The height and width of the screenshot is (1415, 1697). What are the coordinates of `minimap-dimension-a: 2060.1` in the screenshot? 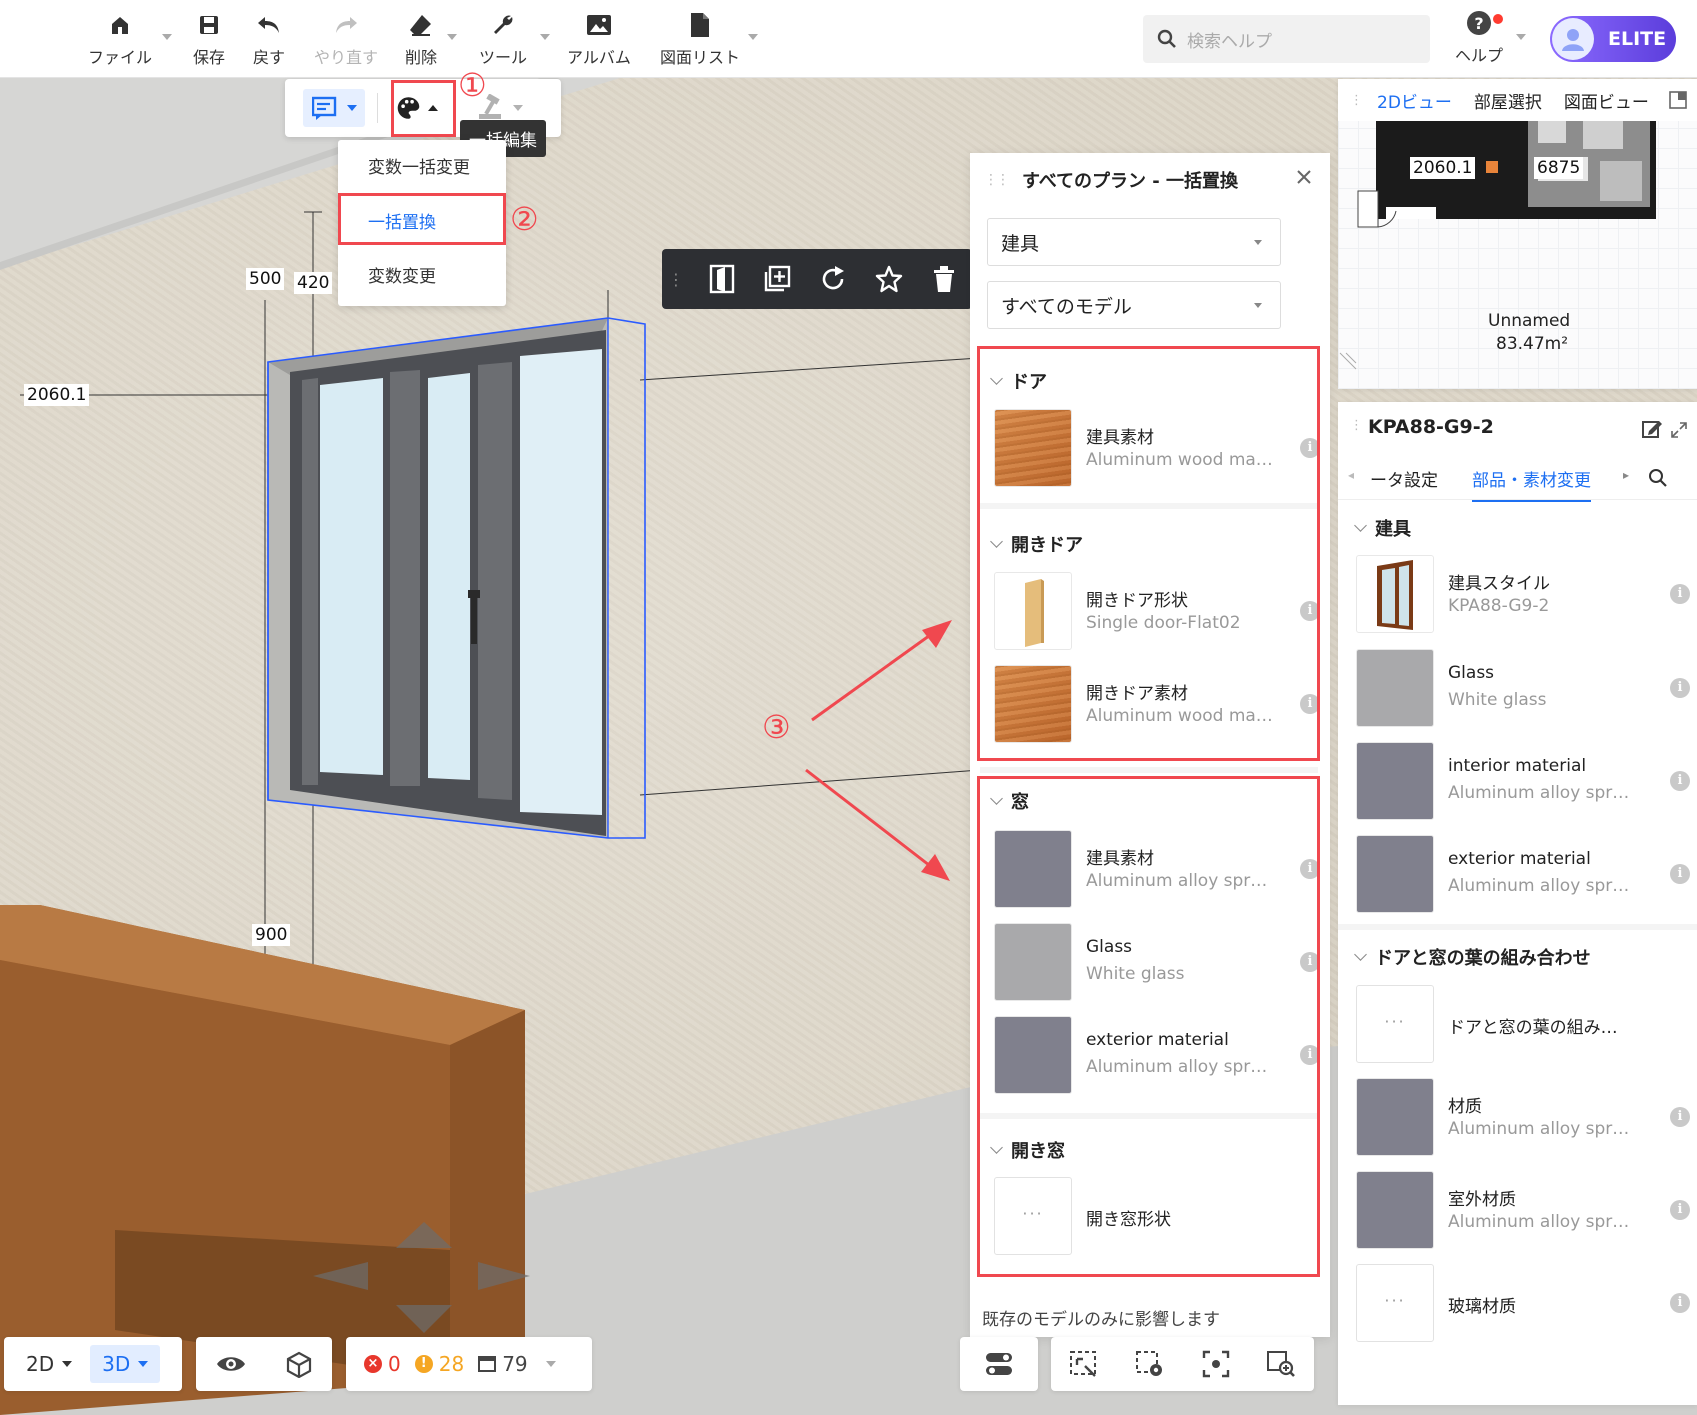 It's located at (1443, 168).